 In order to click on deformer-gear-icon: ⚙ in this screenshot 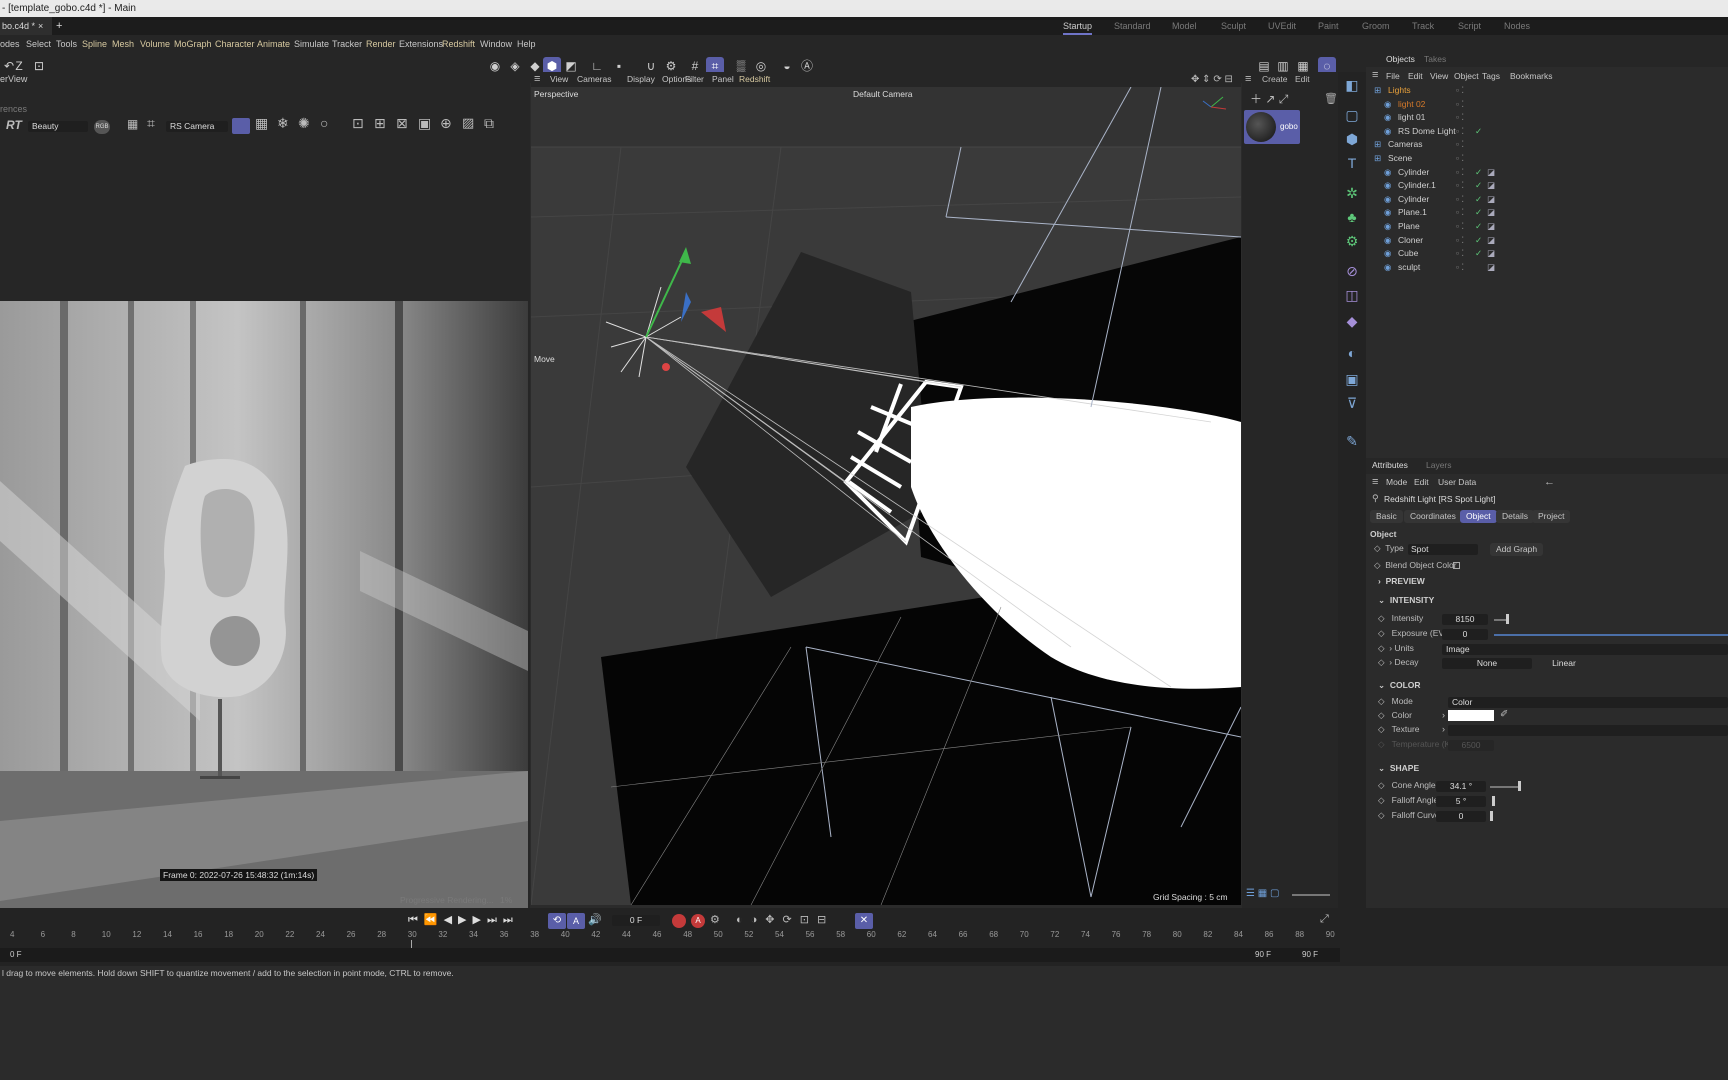, I will do `click(1352, 241)`.